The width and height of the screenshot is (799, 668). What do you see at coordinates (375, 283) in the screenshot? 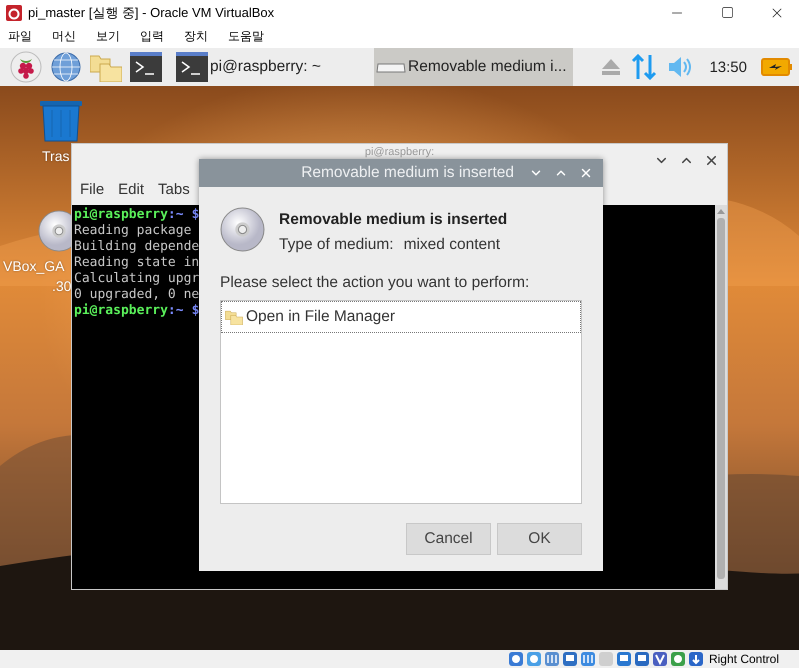
I see `action-prompt: Please select the action you want to perform:` at bounding box center [375, 283].